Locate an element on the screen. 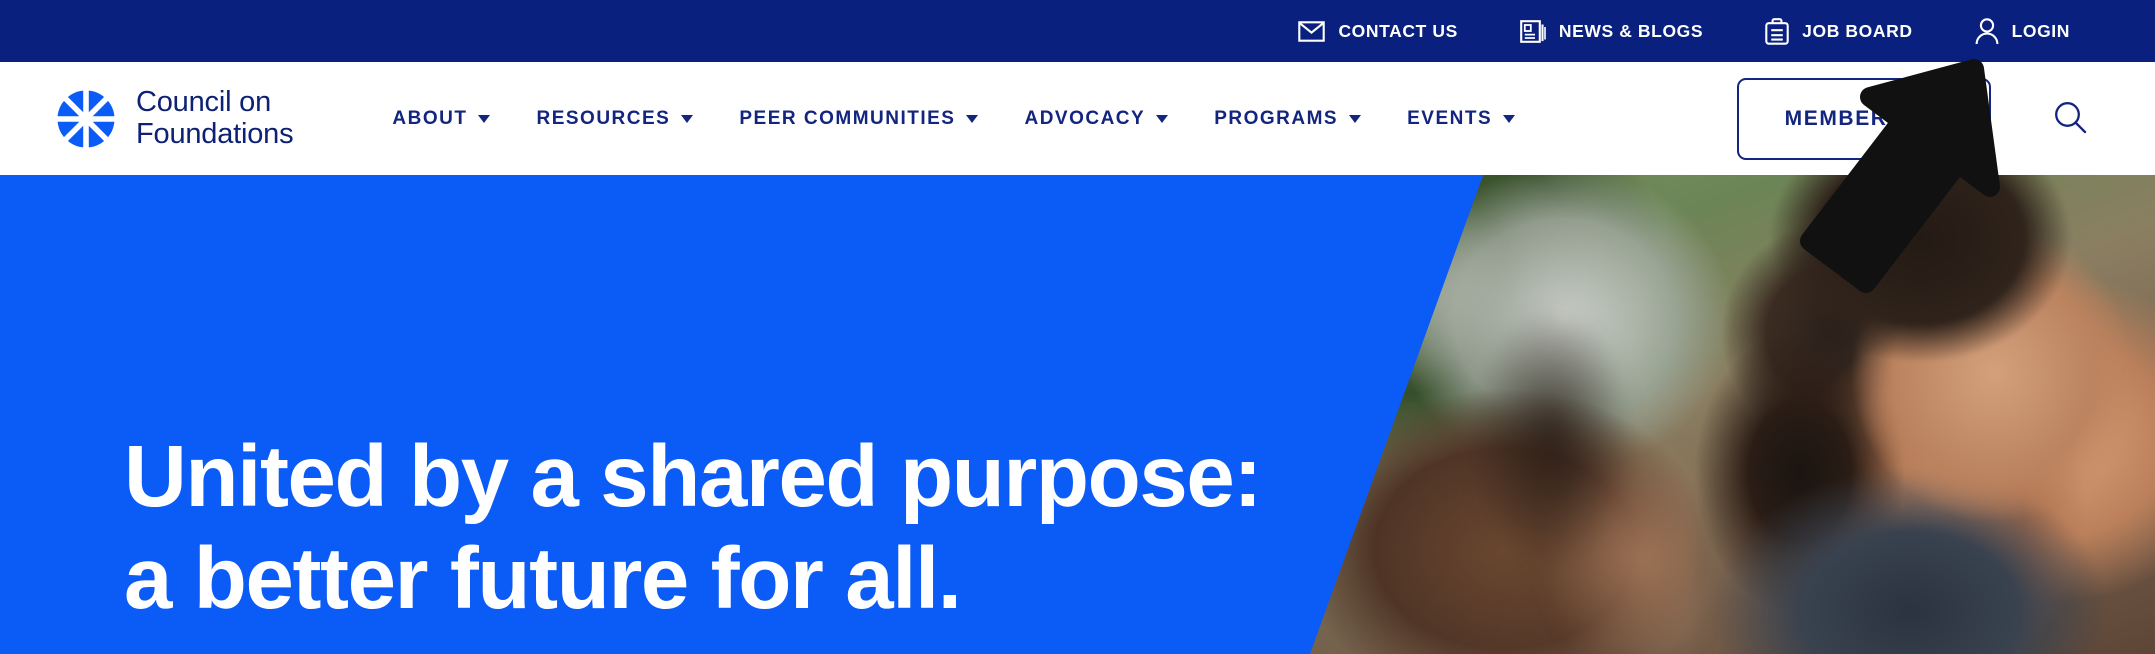 The image size is (2155, 654). topbar-label-contact-us: CONTACT US is located at coordinates (1398, 30).